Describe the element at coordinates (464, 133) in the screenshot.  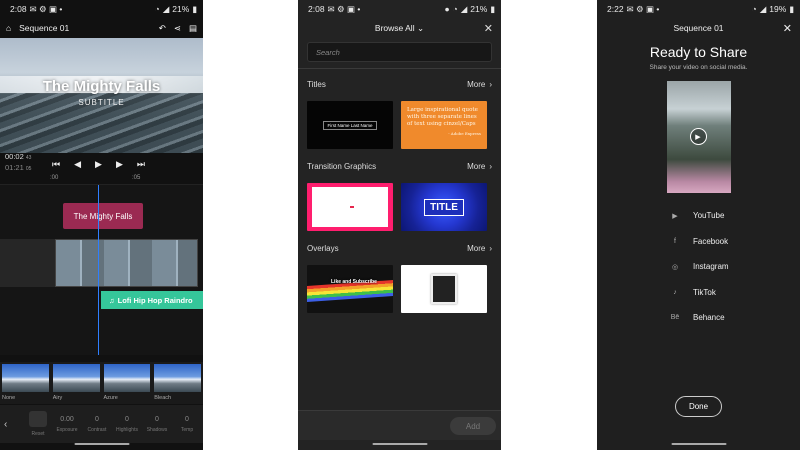
I see `tile-attribution: - Adobe Express` at that location.